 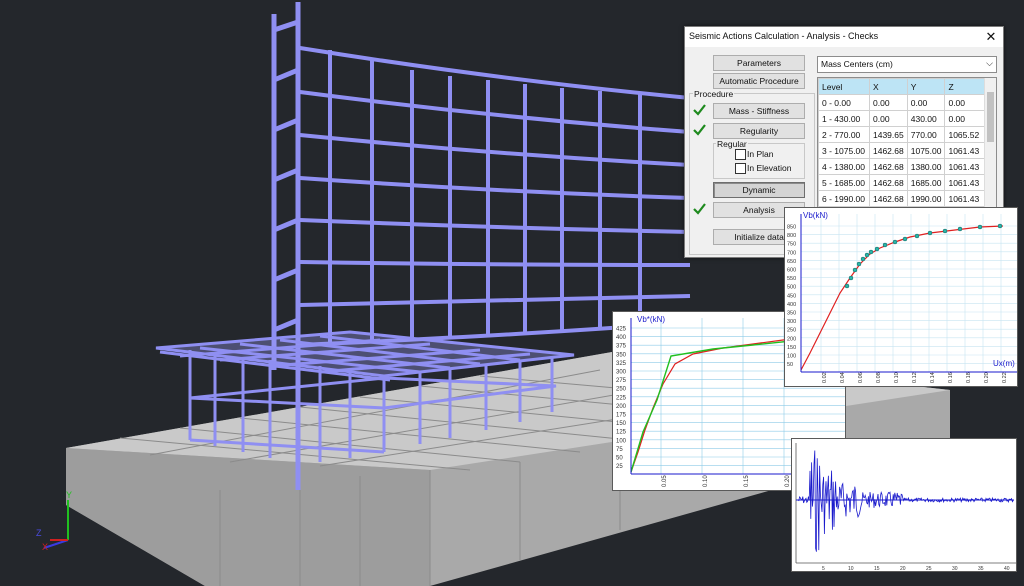 What do you see at coordinates (902, 102) in the screenshot?
I see `table-row: 0 - 0.00 0.00 0.00 0.00` at bounding box center [902, 102].